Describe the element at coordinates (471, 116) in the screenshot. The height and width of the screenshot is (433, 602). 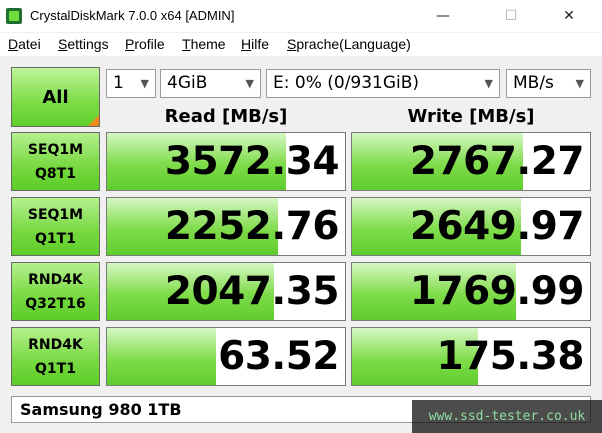
I see `write-header: Write [MB/s]` at that location.